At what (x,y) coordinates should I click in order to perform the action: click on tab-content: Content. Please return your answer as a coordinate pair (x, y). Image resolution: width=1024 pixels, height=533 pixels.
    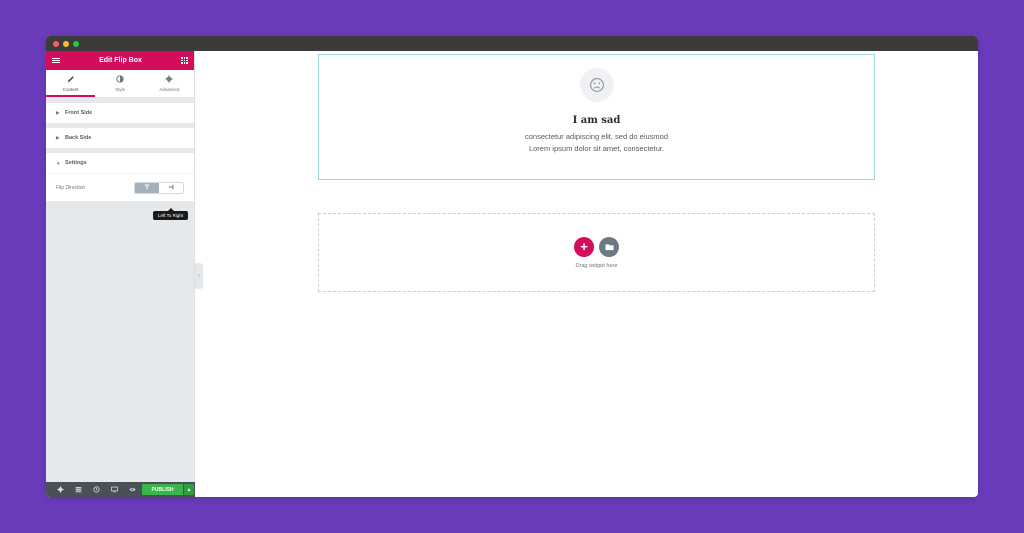
    Looking at the image, I should click on (71, 83).